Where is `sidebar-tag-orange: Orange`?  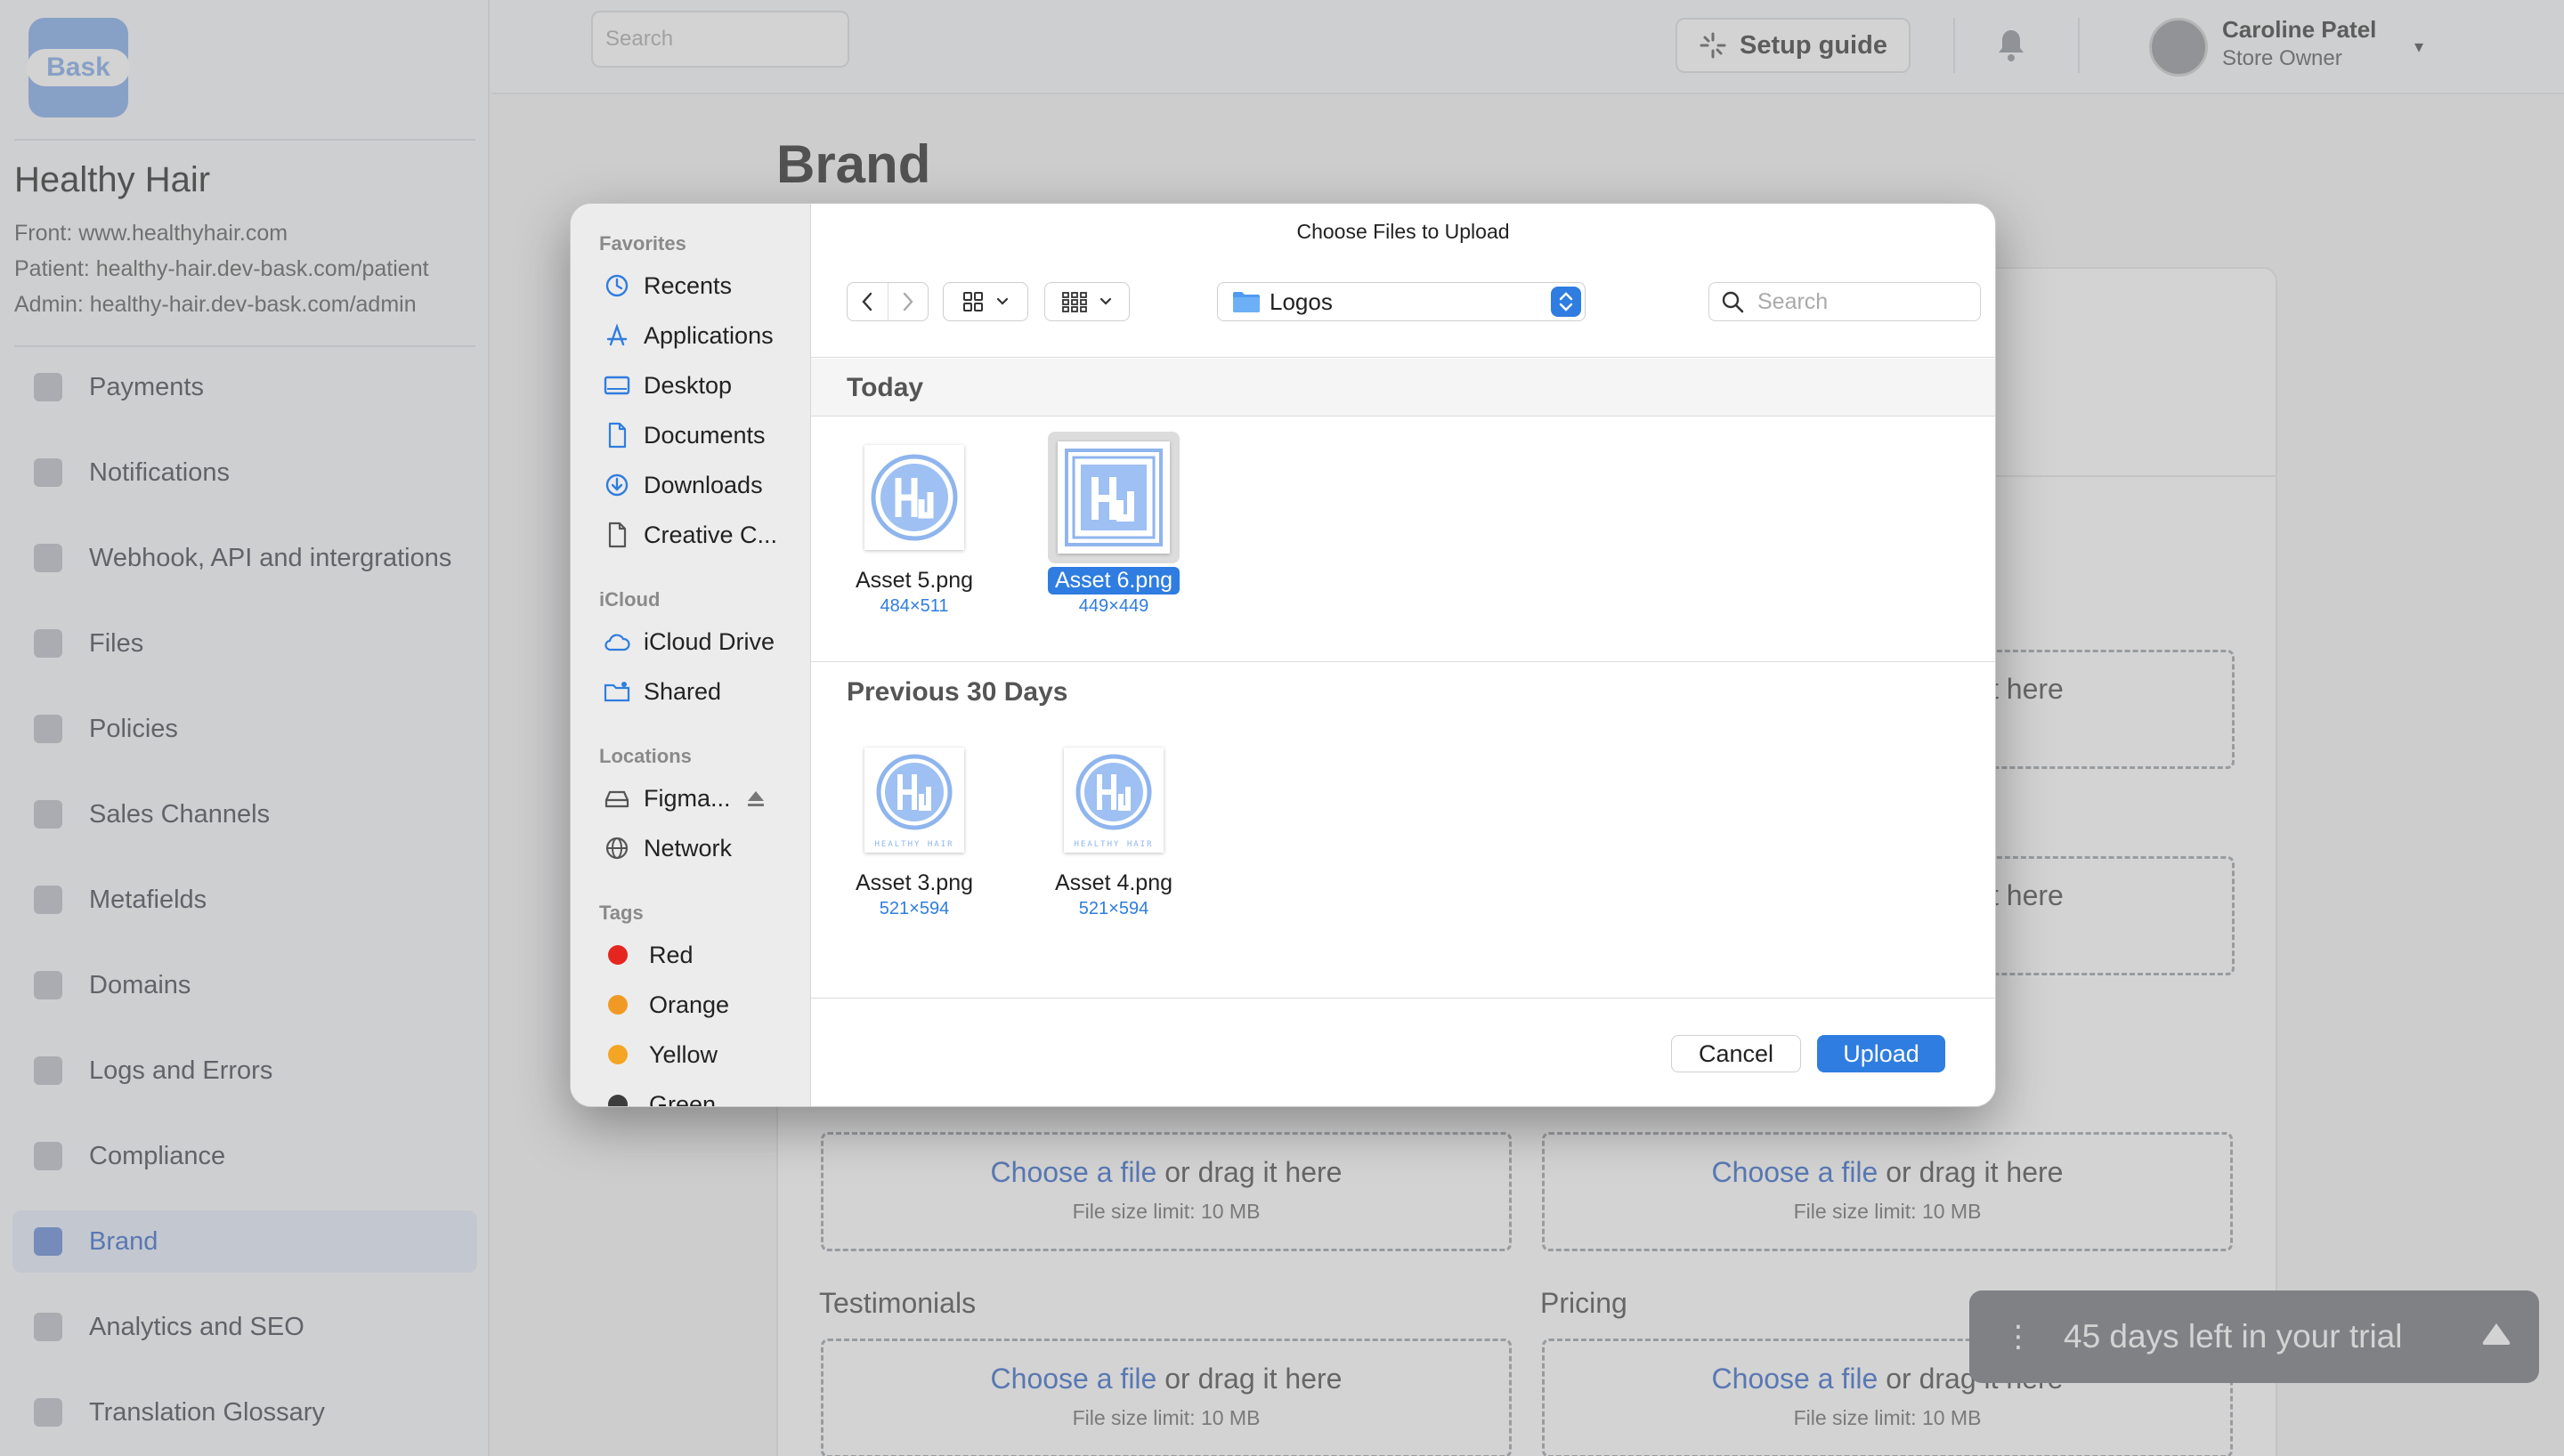 sidebar-tag-orange: Orange is located at coordinates (701, 1004).